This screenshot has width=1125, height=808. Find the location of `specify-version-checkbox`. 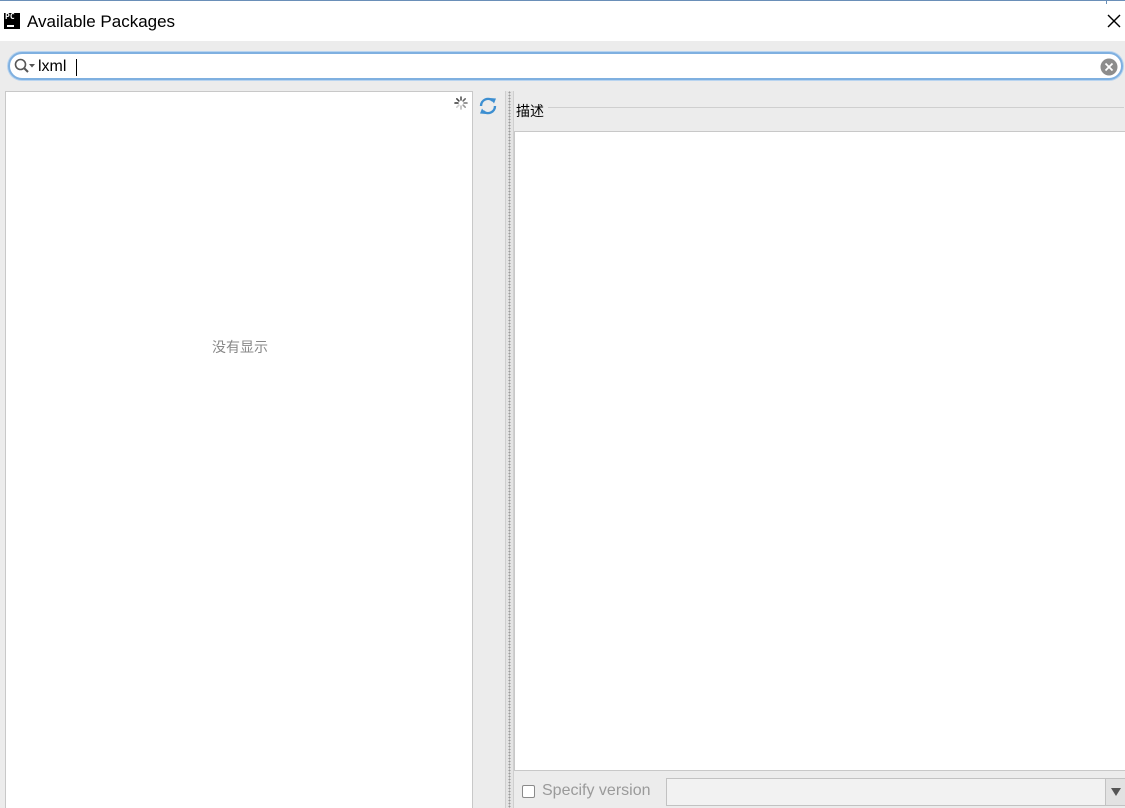

specify-version-checkbox is located at coordinates (528, 791).